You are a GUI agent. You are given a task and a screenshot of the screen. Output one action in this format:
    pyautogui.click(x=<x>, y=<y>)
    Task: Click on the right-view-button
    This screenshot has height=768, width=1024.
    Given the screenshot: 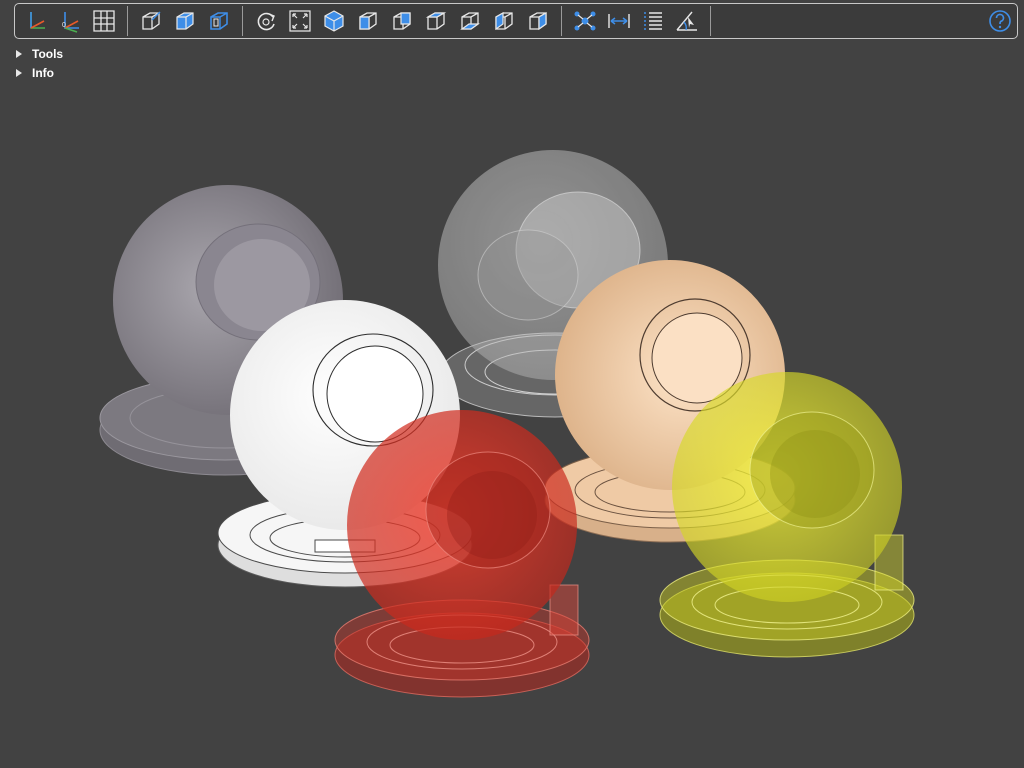 What is the action you would take?
    pyautogui.click(x=538, y=21)
    